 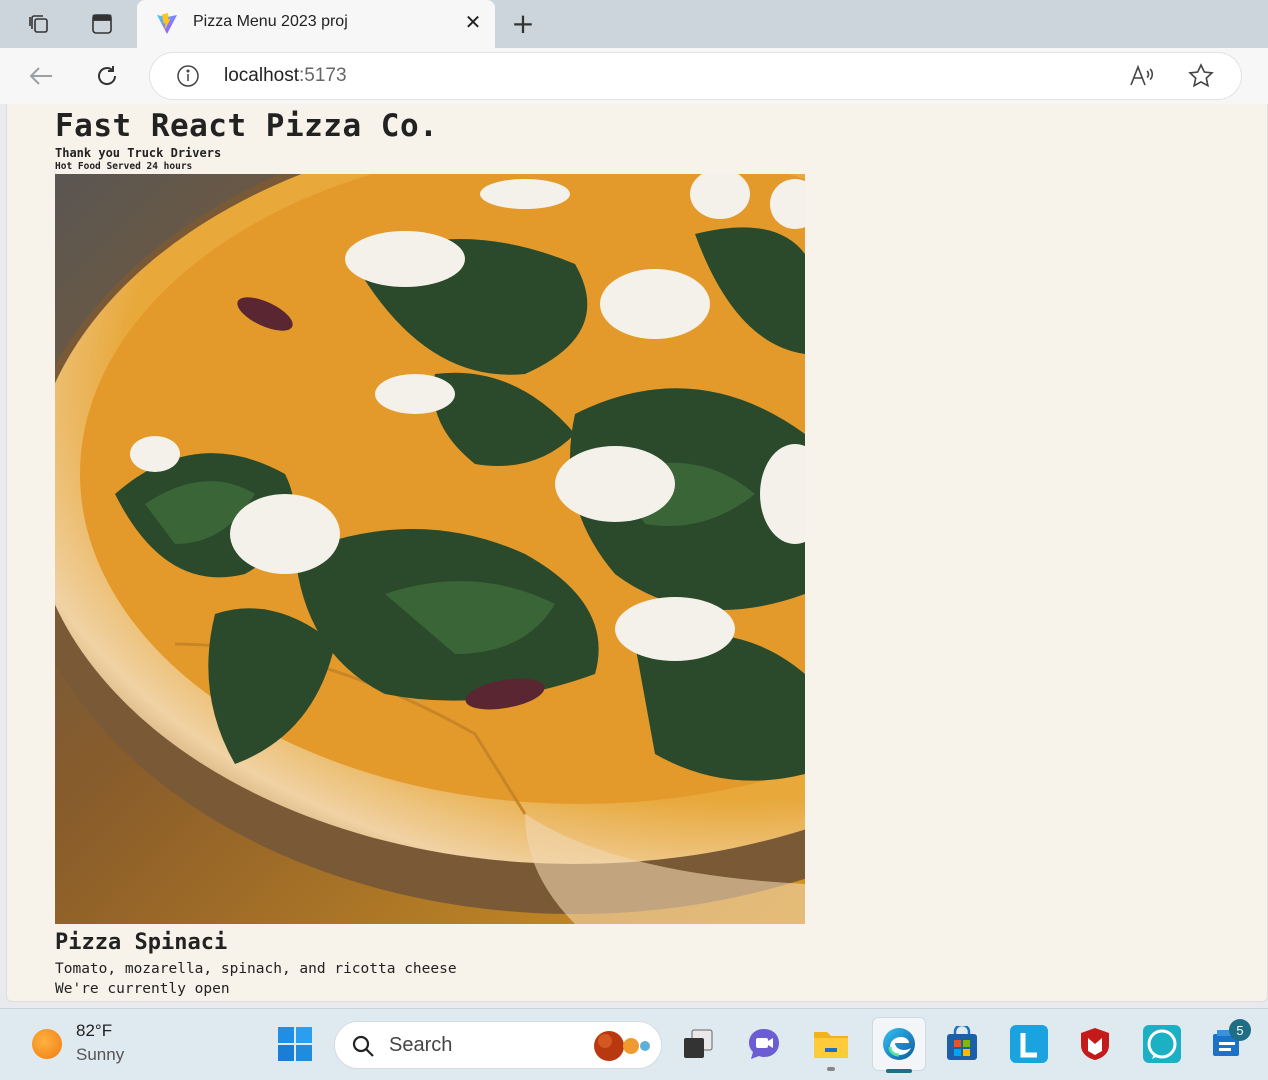 I want to click on new-tab-icon: +, so click(x=523, y=23).